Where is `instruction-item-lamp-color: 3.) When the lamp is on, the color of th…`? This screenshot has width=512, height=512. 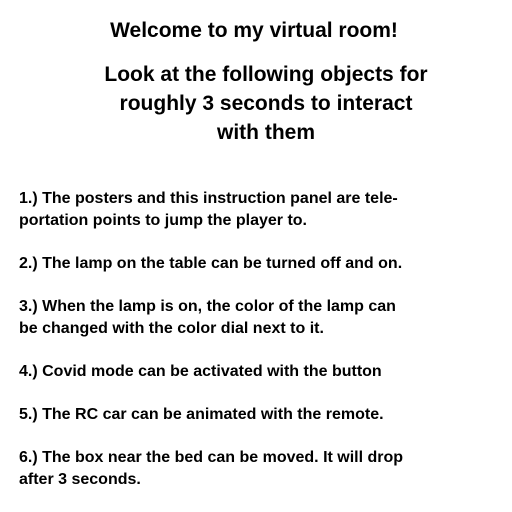
instruction-item-lamp-color: 3.) When the lamp is on, the color of th… is located at coordinates (256, 318).